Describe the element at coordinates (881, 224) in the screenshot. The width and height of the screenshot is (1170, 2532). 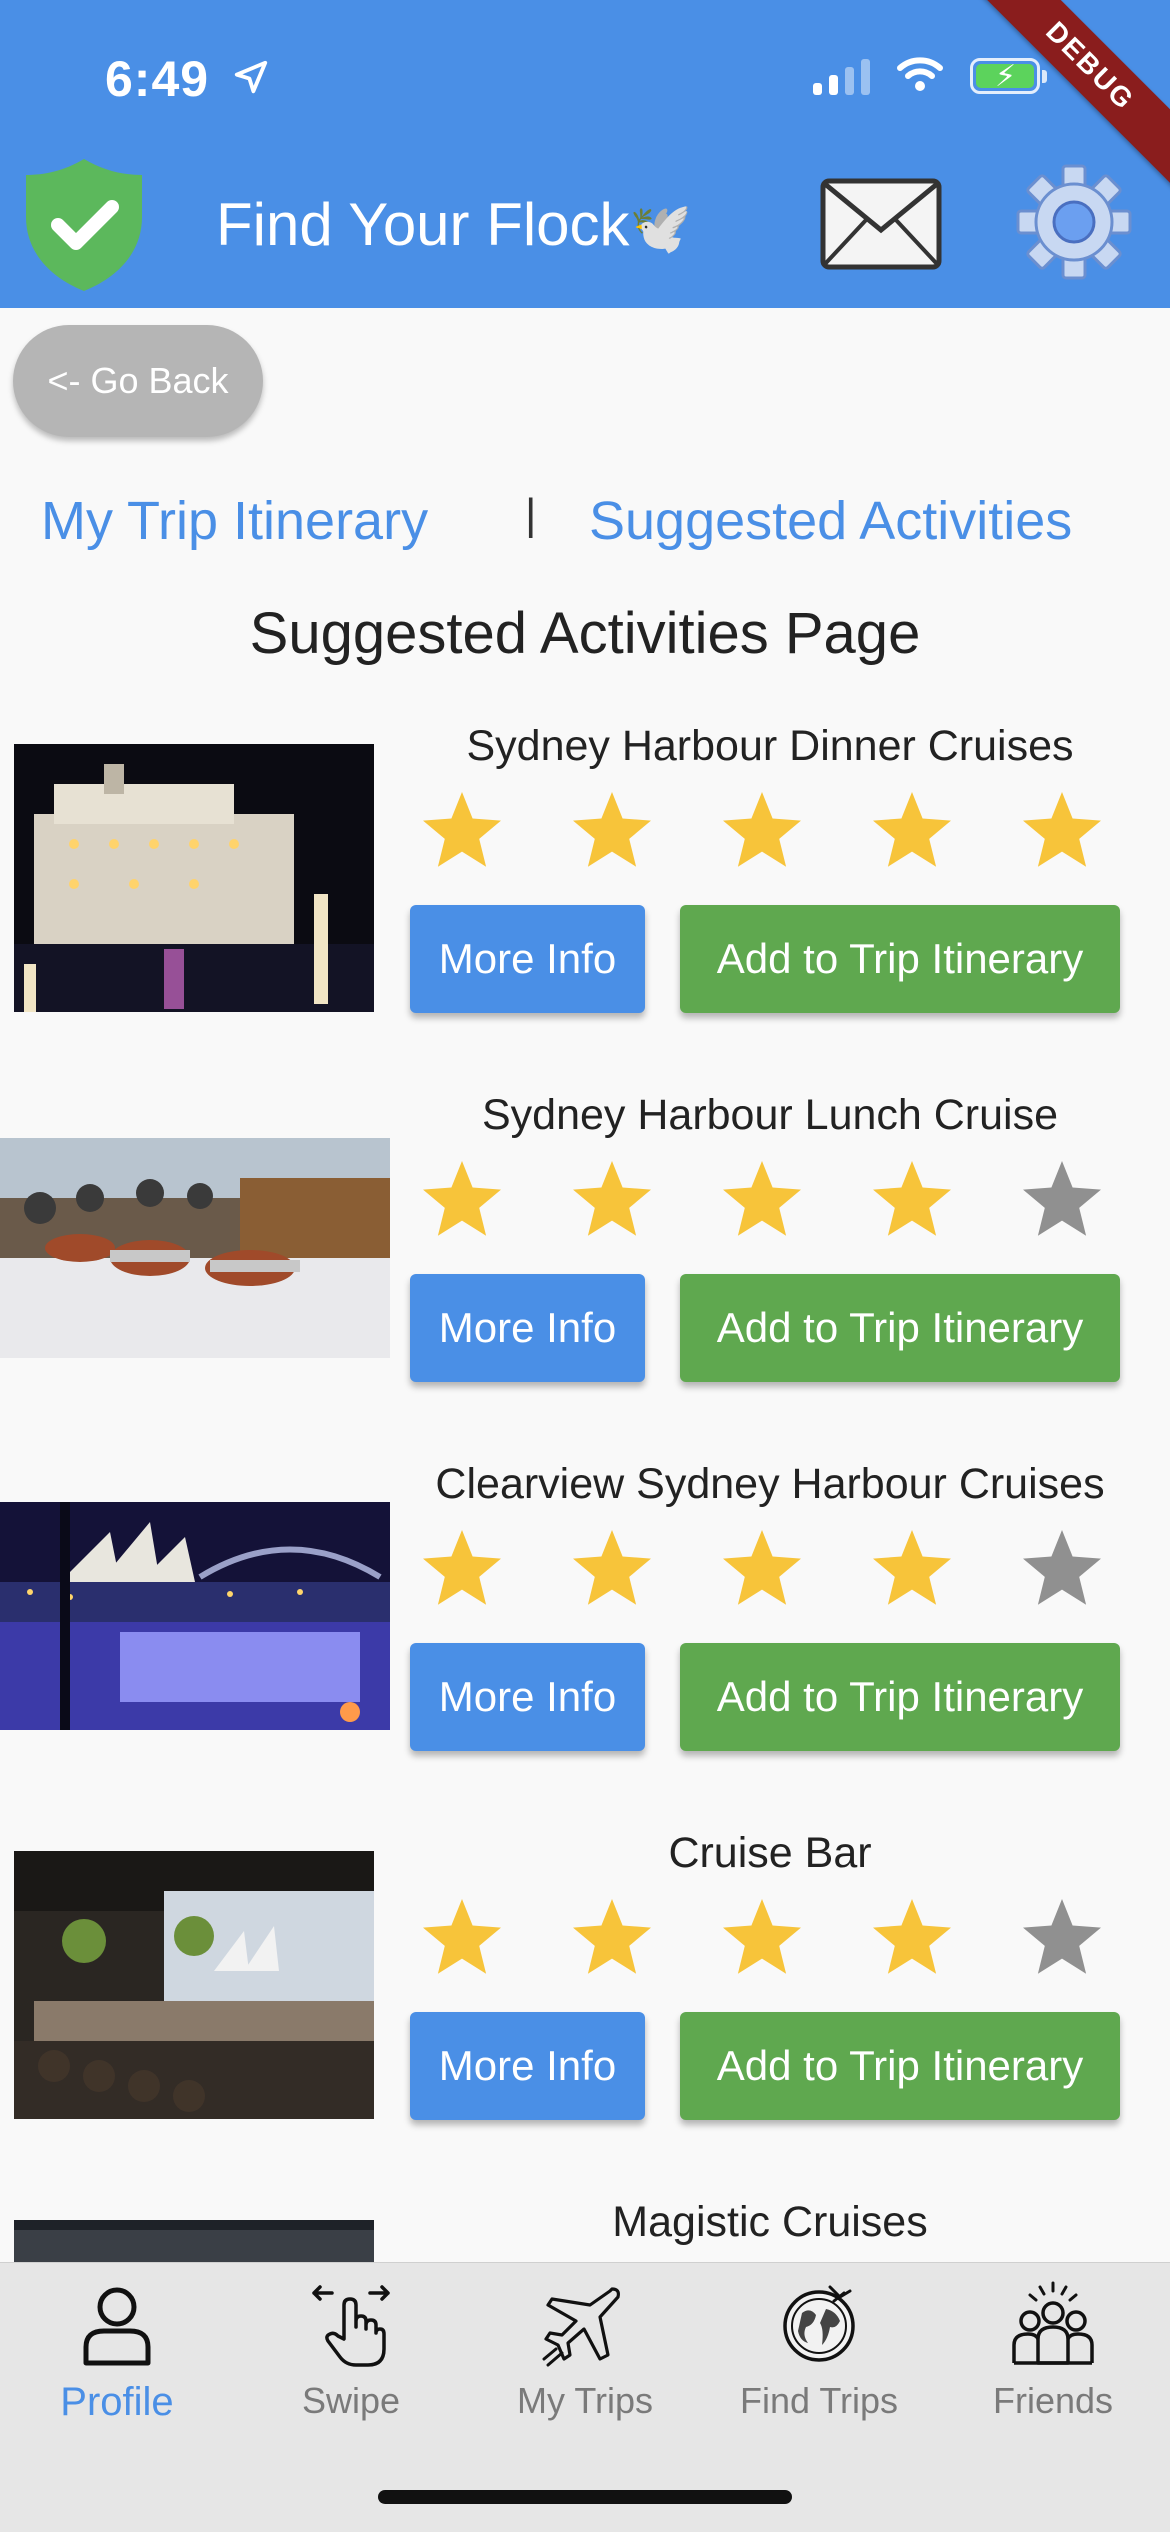
I see `mail-icon` at that location.